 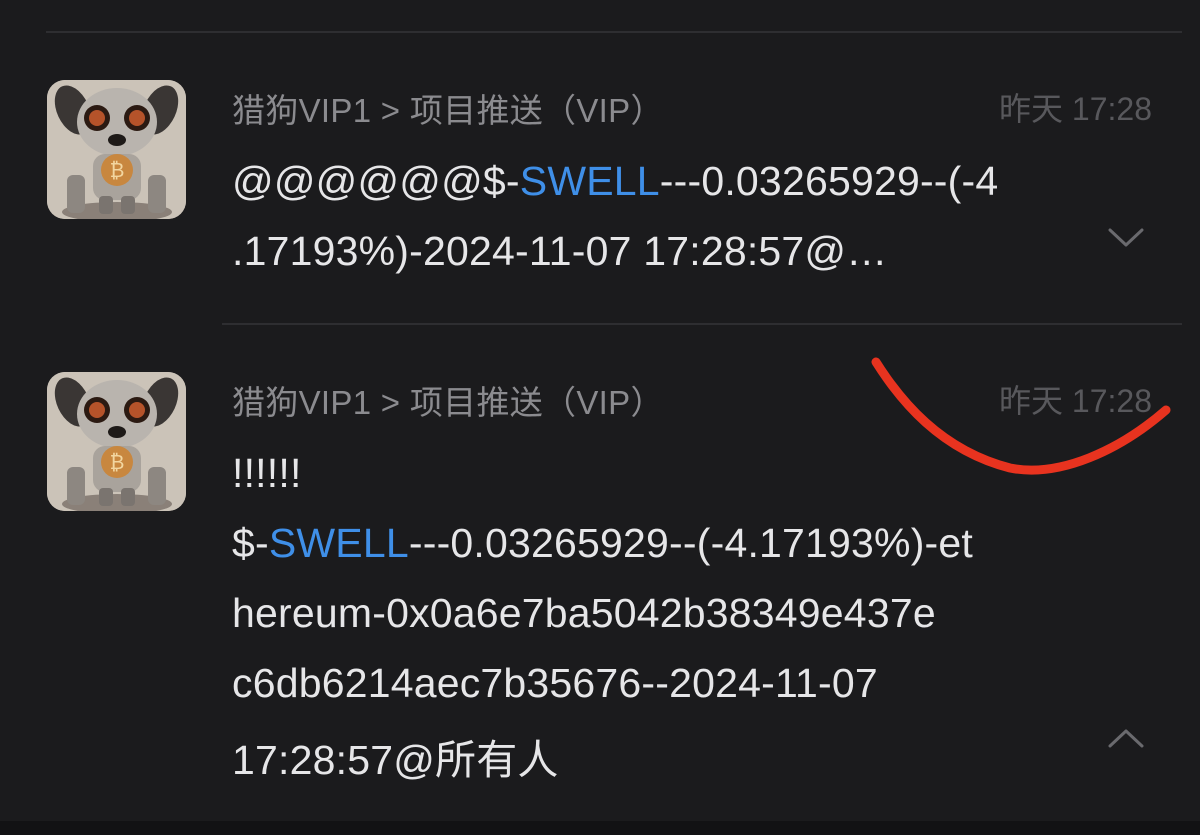 I want to click on message-text: ---0.03265929--(-4.17193%)-et, so click(x=691, y=543).